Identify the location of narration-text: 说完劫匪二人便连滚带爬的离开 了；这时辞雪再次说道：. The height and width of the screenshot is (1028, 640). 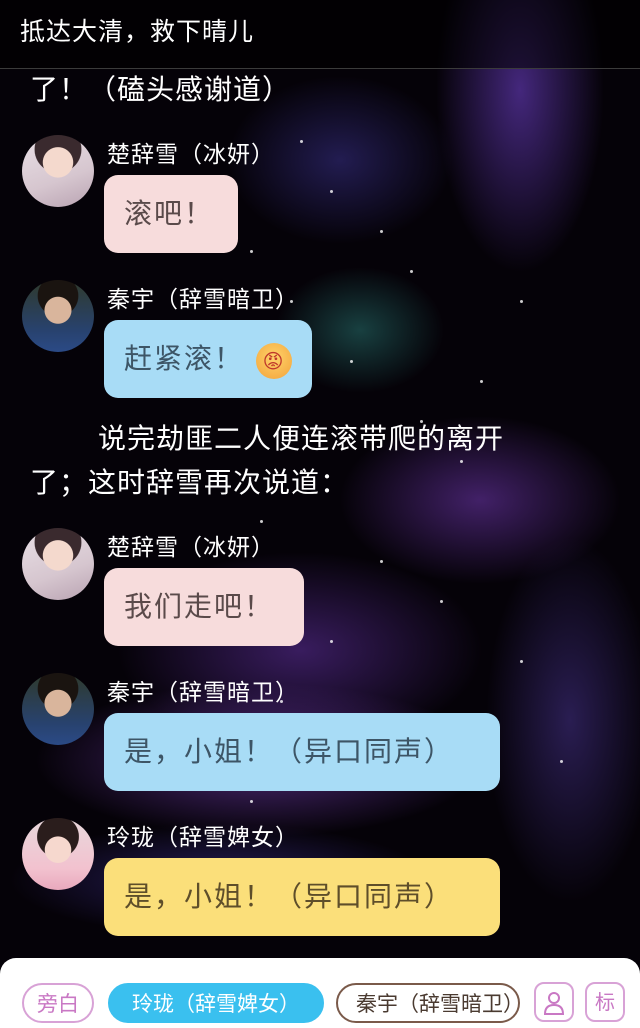
(310, 461).